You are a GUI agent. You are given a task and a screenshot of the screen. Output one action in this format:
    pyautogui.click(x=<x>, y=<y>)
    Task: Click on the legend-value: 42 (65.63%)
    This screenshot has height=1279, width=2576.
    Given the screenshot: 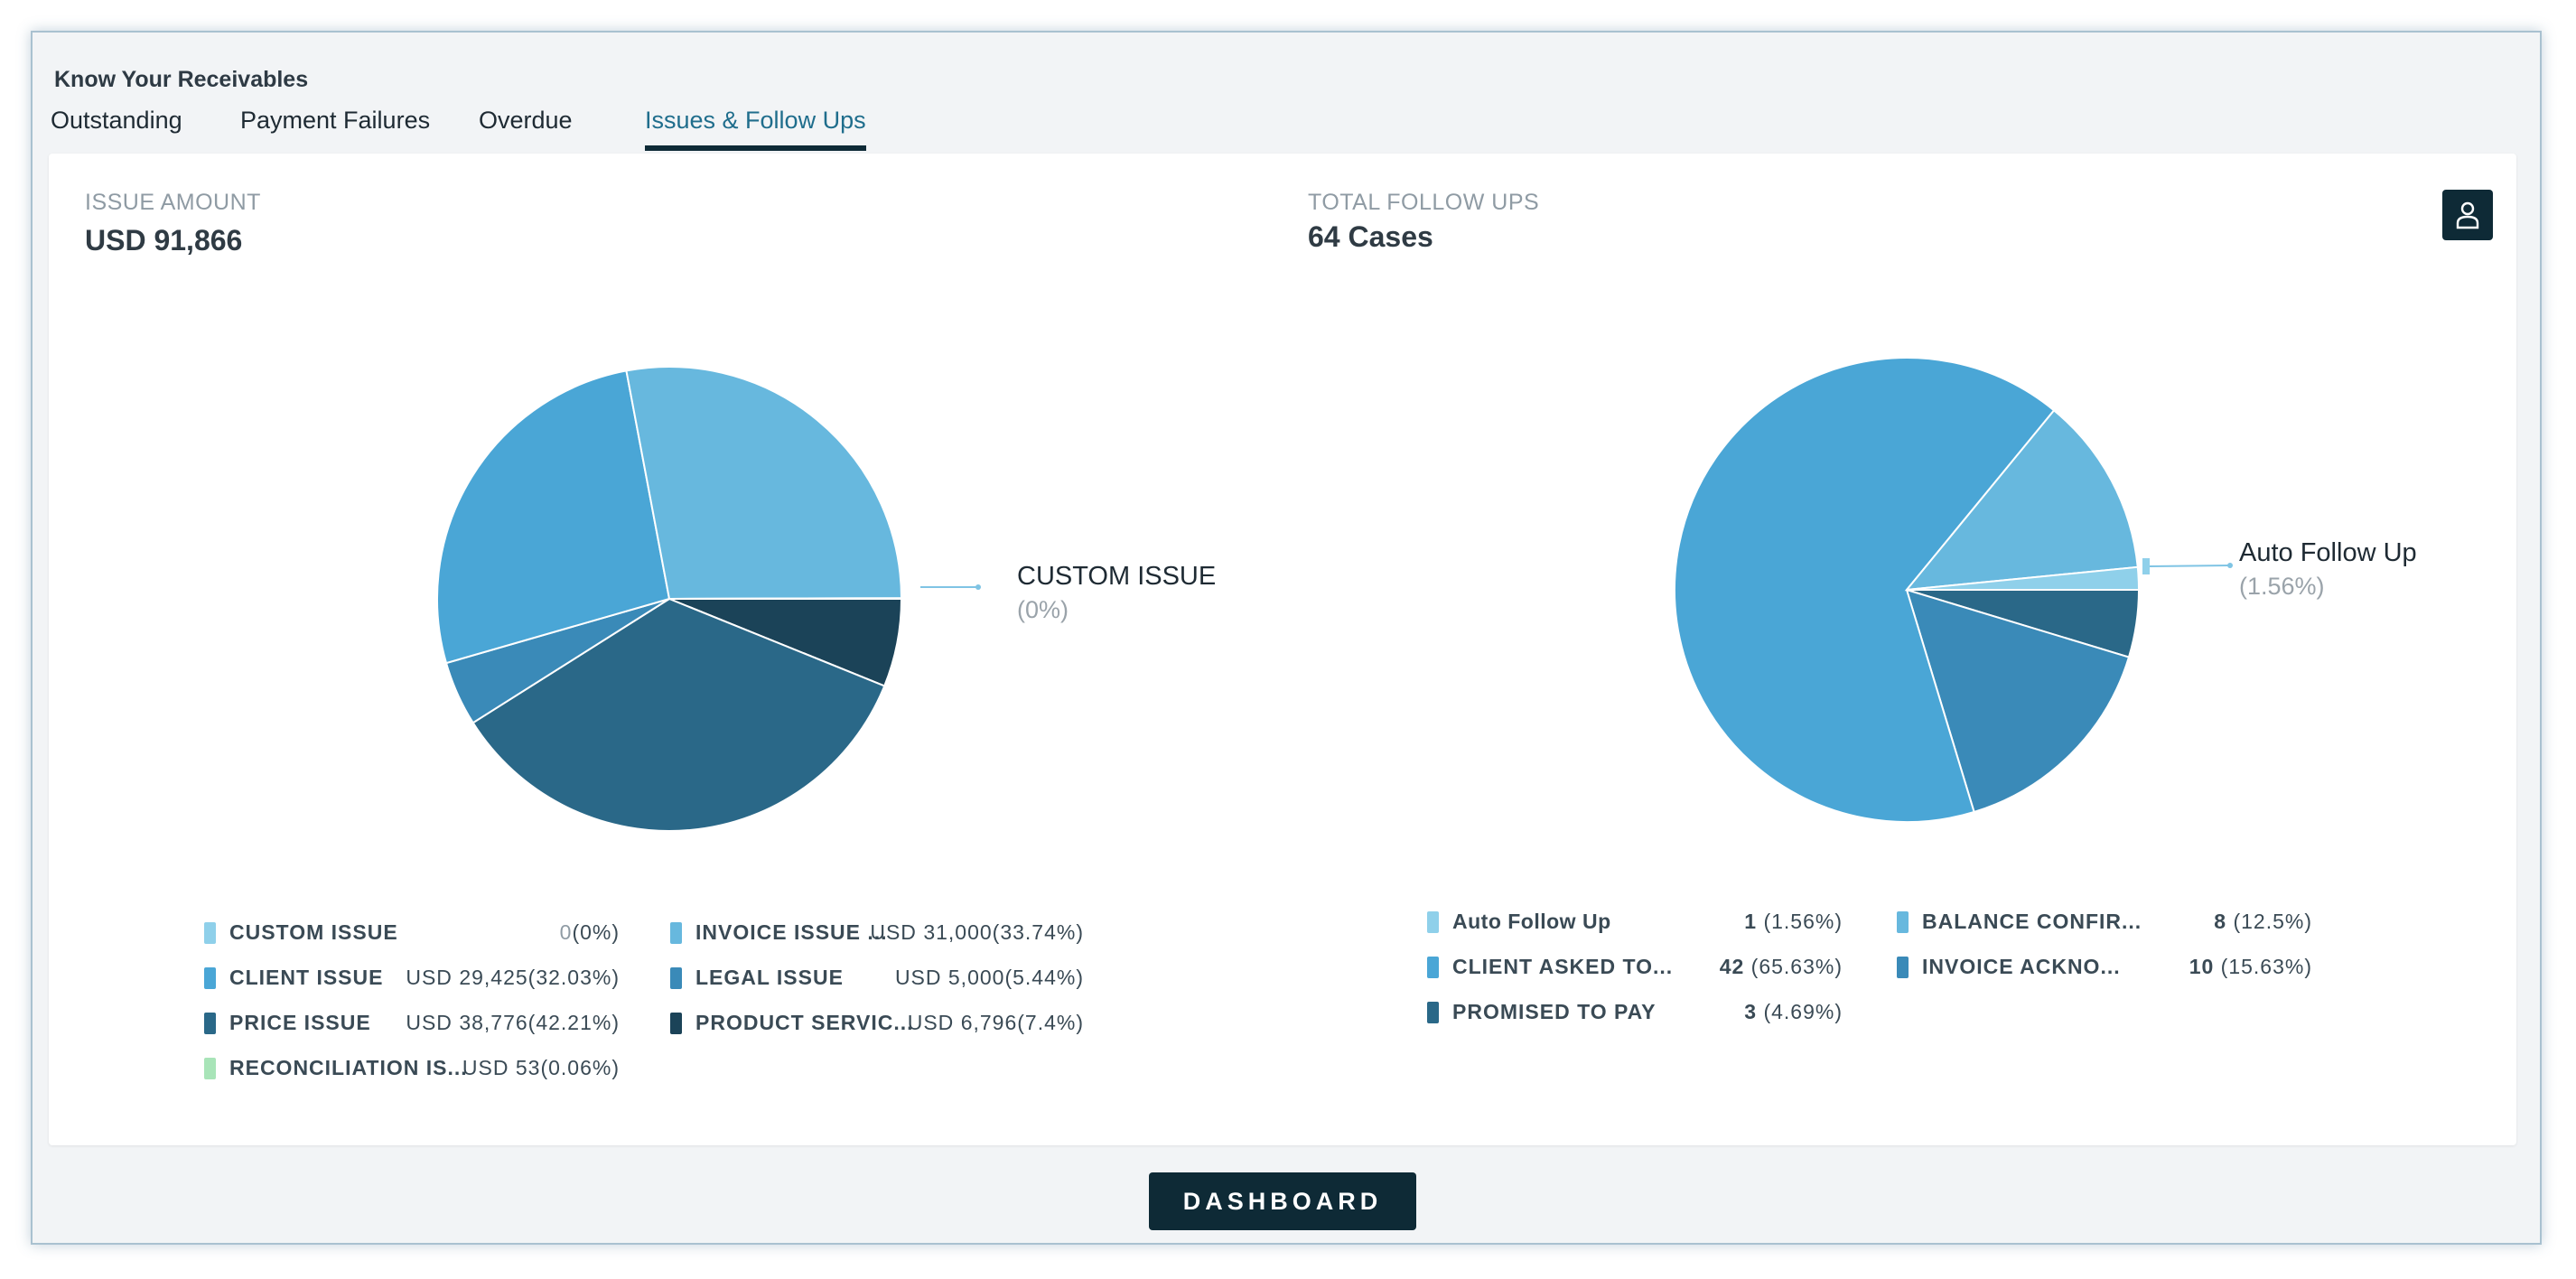 What is the action you would take?
    pyautogui.click(x=1781, y=966)
    